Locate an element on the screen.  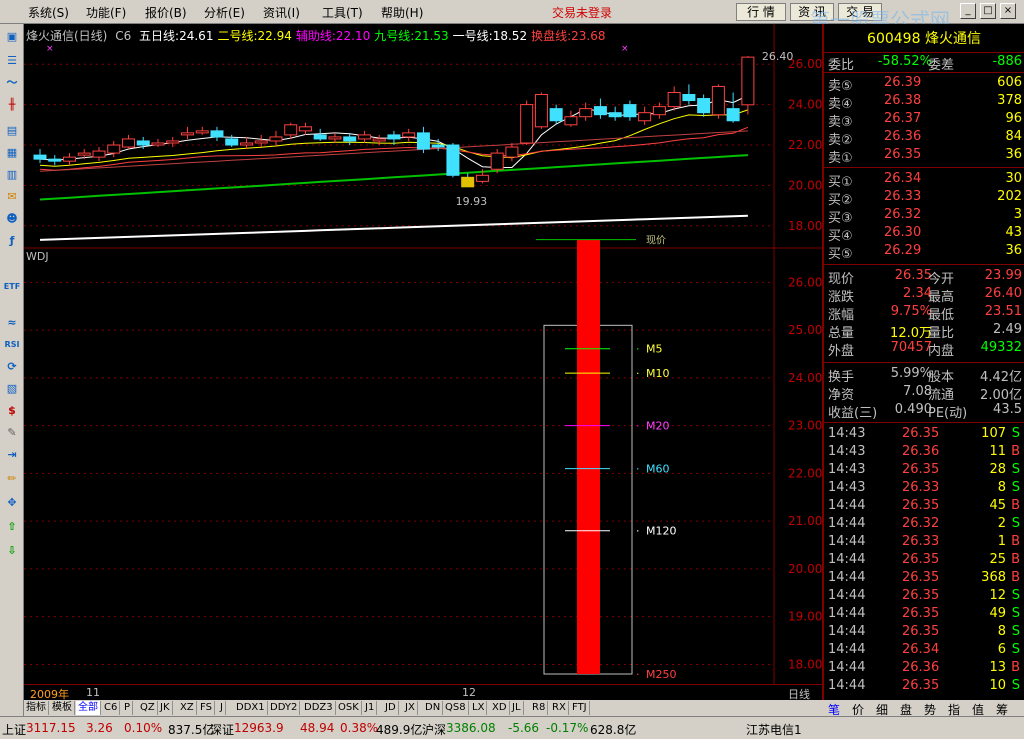
grid-icon: ▥ is located at coordinates (12, 175).